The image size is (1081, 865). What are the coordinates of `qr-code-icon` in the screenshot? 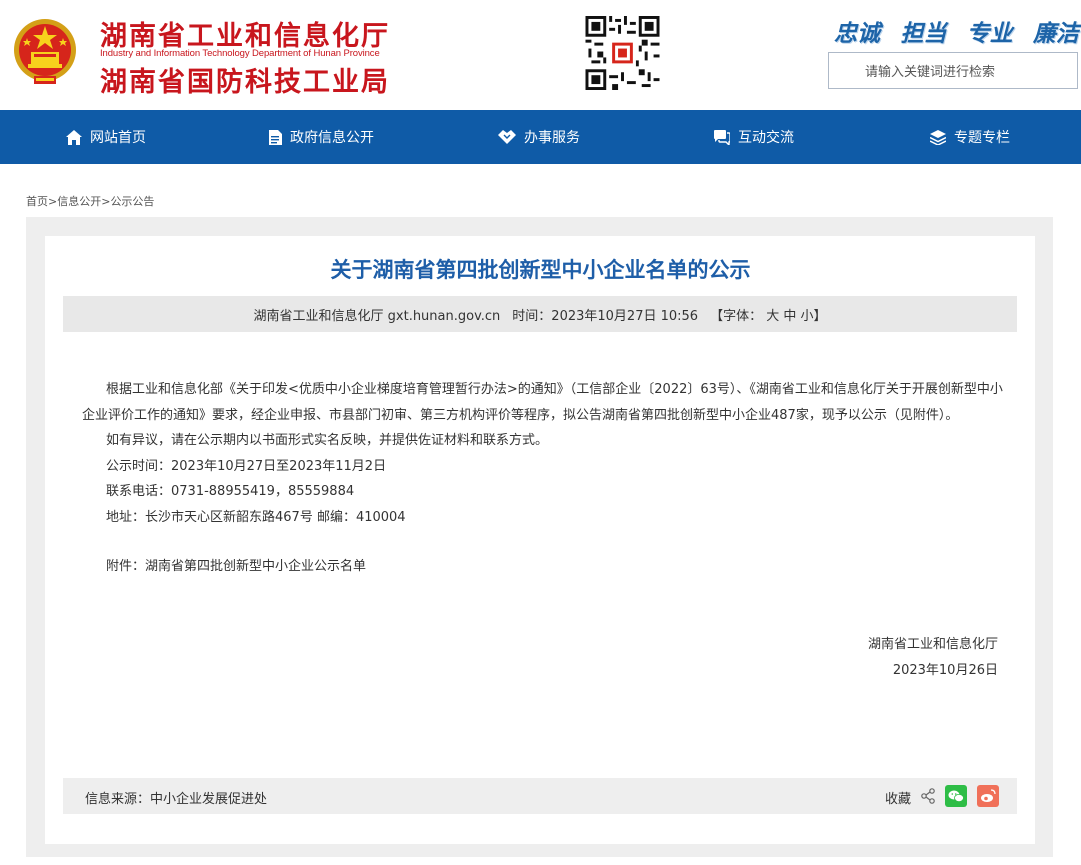 It's located at (622, 53).